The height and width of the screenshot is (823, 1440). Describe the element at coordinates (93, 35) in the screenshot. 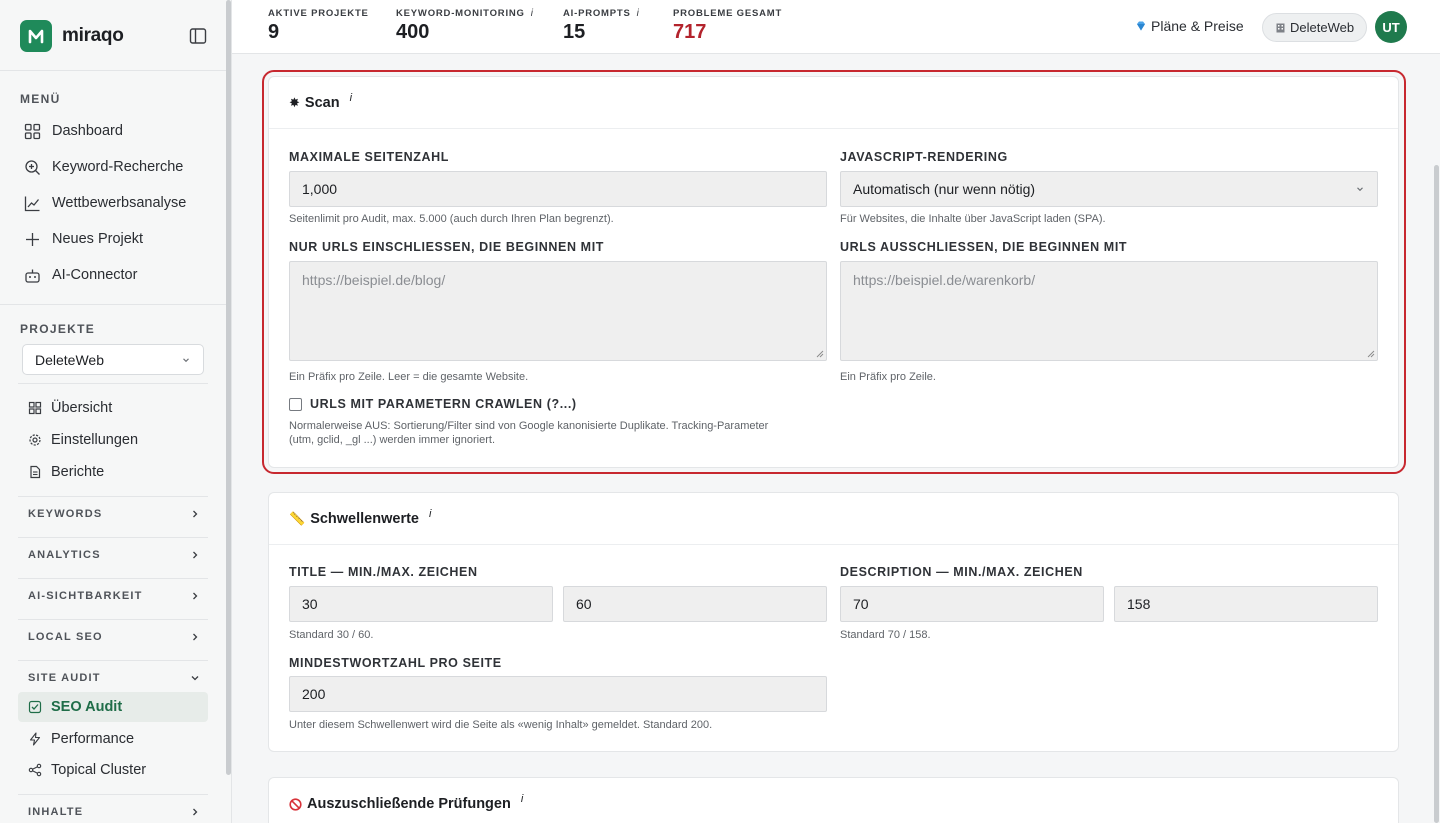

I see `brand-name: miraqo` at that location.